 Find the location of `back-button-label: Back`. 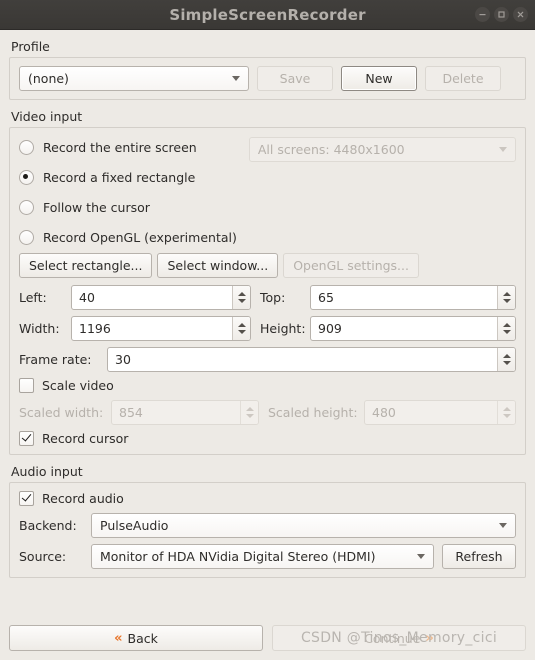

back-button-label: Back is located at coordinates (142, 638).